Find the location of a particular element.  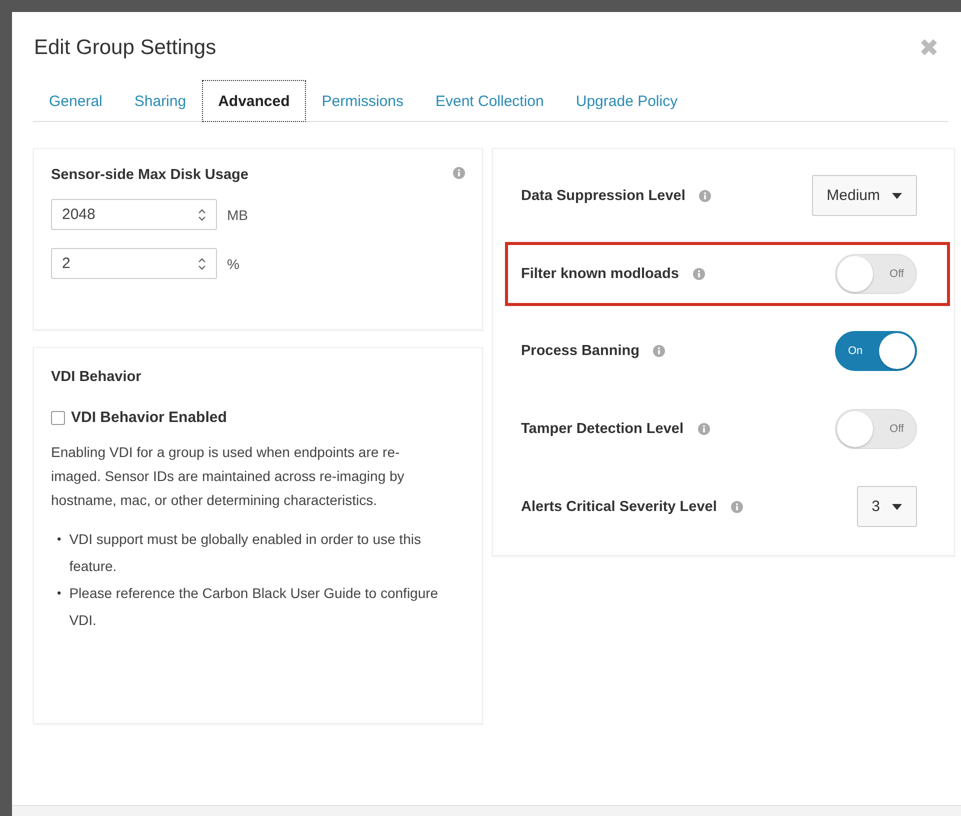

toggle-switch: On is located at coordinates (876, 351).